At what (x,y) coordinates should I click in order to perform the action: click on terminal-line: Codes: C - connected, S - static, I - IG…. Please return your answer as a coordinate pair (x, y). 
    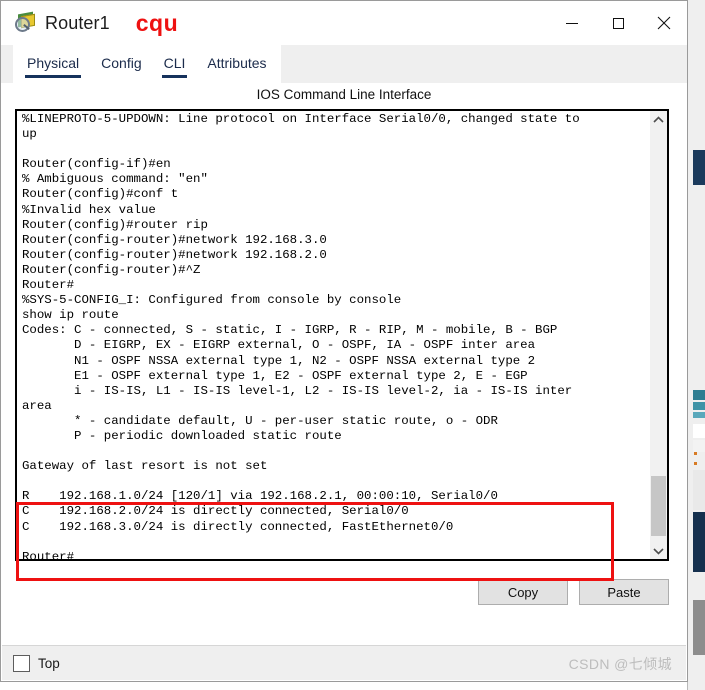
    Looking at the image, I should click on (290, 330).